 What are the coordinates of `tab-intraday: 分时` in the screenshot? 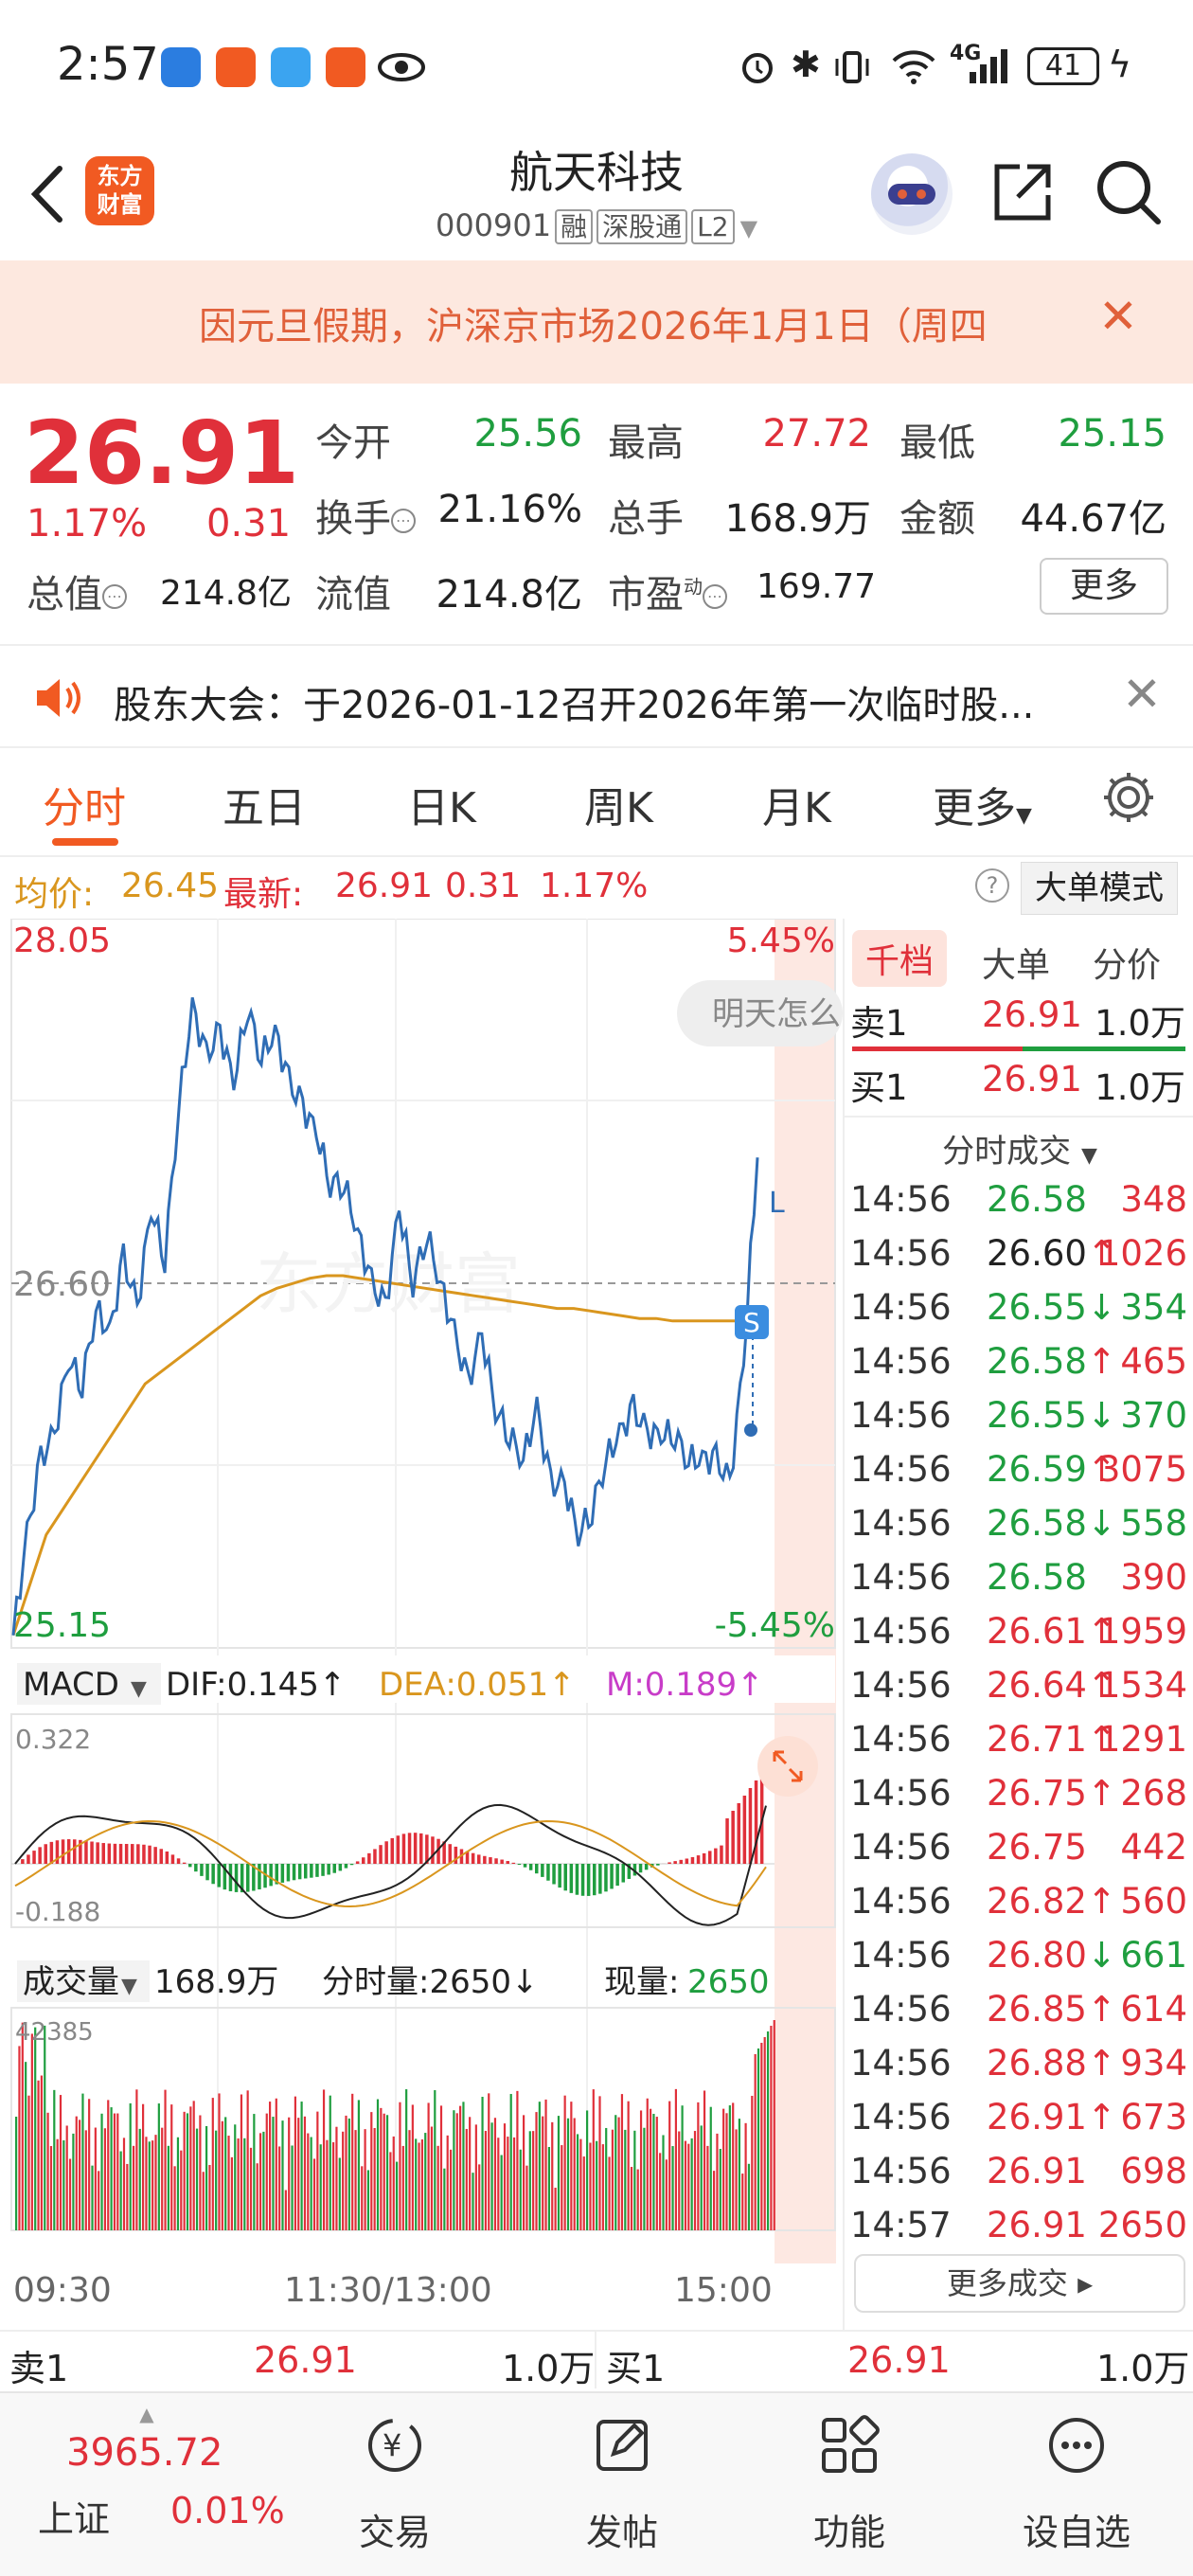 It's located at (84, 804).